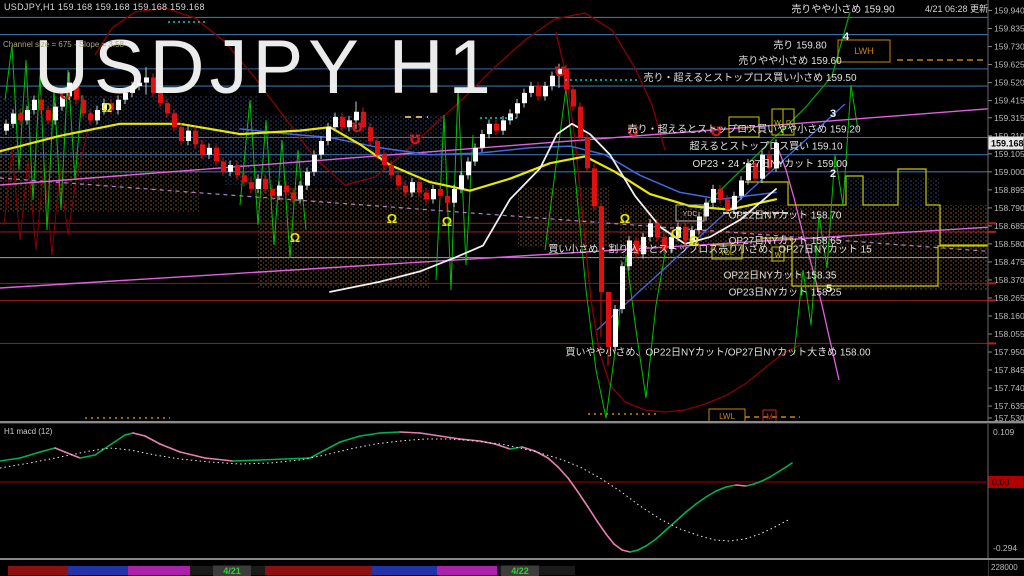  Describe the element at coordinates (1009, 262) in the screenshot. I see `axis-tick-label: 158.475` at that location.